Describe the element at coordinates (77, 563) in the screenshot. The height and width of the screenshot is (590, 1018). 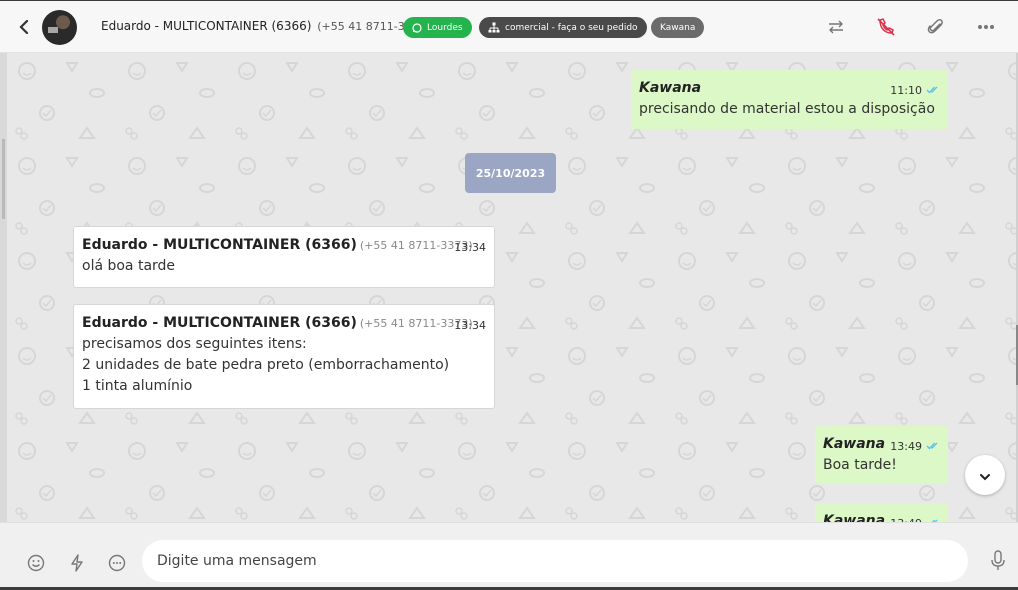
I see `quick-reply-icon` at that location.